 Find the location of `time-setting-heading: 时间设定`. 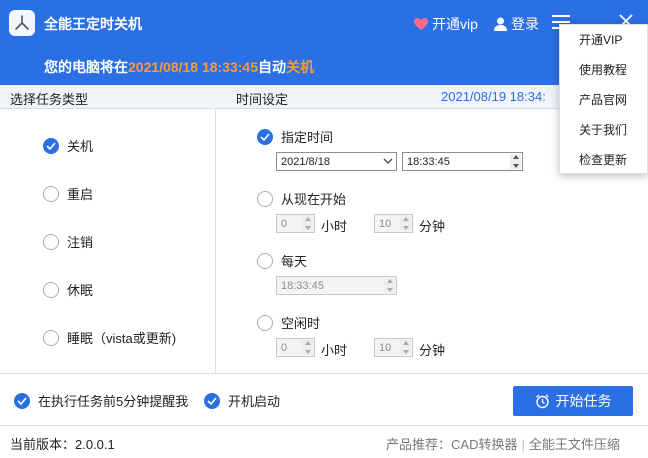

time-setting-heading: 时间设定 is located at coordinates (262, 99).